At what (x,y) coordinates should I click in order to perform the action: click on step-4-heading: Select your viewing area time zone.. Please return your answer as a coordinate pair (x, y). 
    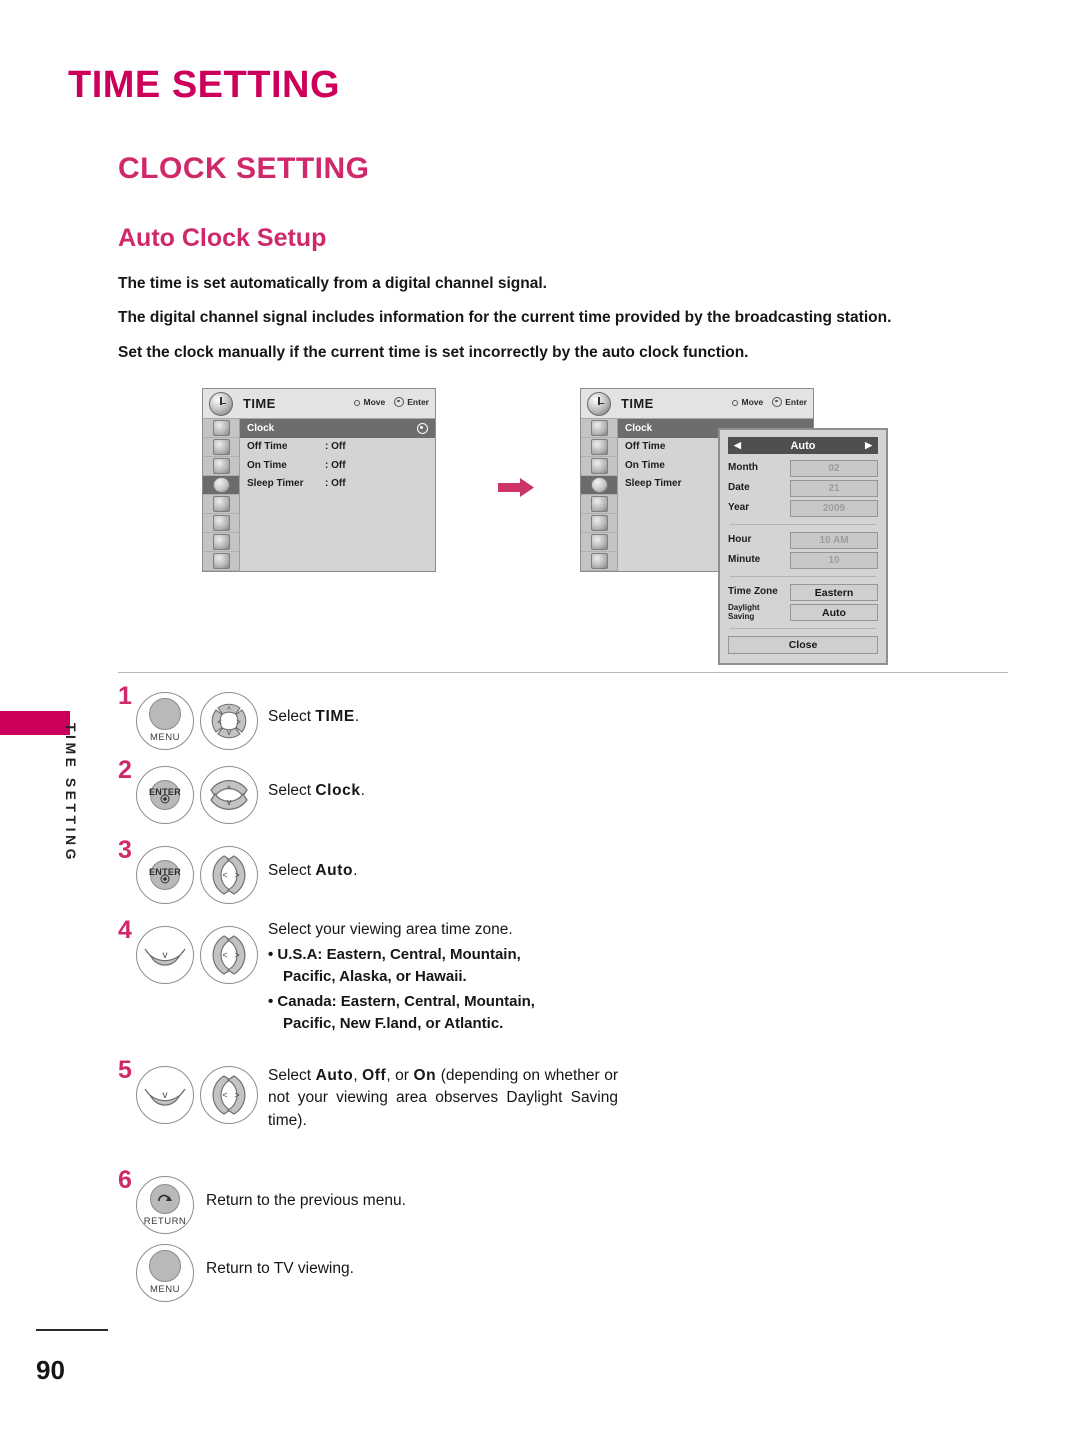
    Looking at the image, I should click on (390, 929).